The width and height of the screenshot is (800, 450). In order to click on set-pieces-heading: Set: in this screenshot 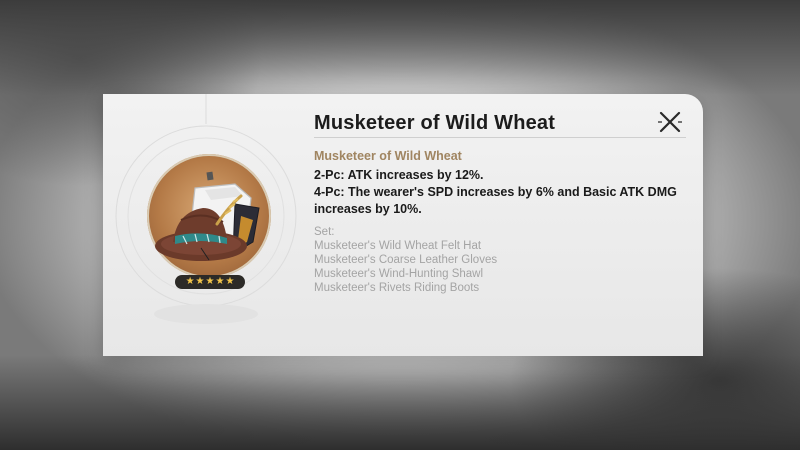, I will do `click(324, 232)`.